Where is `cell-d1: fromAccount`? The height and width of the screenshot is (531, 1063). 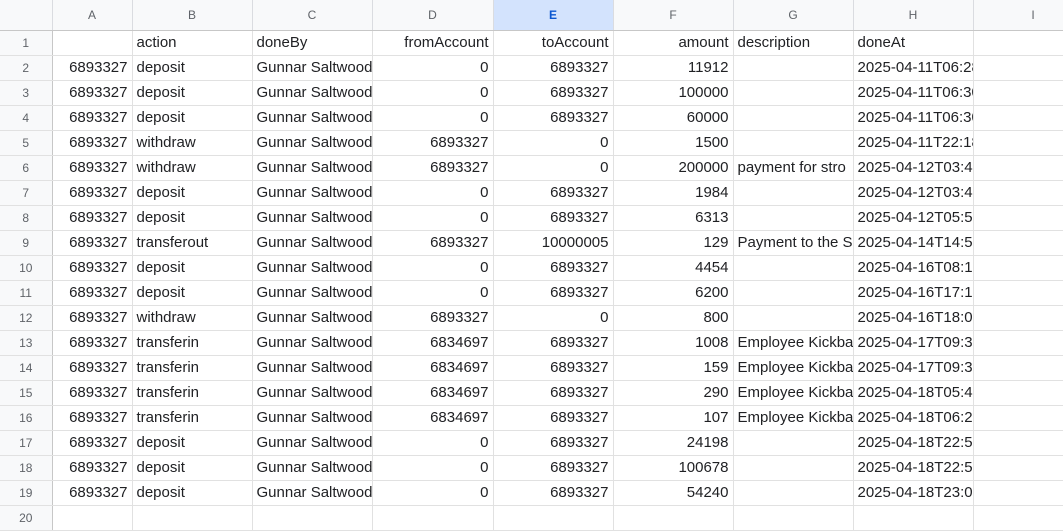
cell-d1: fromAccount is located at coordinates (433, 43).